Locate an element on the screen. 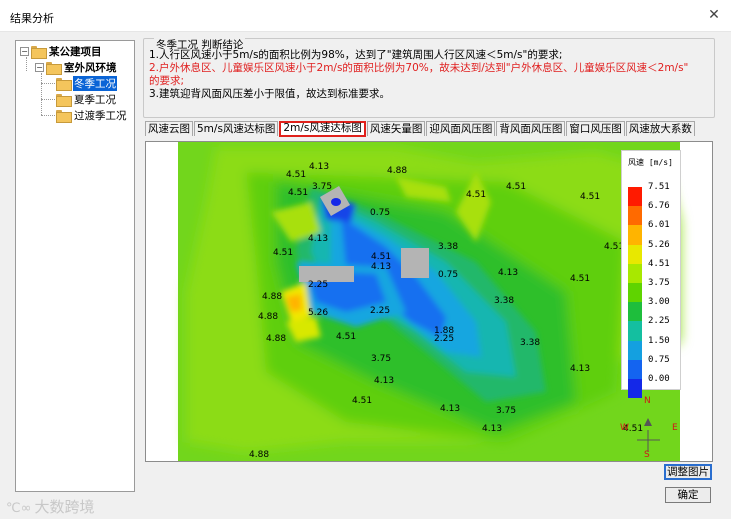 The image size is (731, 519). tab-window-pressure: 窗口风压图 is located at coordinates (595, 128).